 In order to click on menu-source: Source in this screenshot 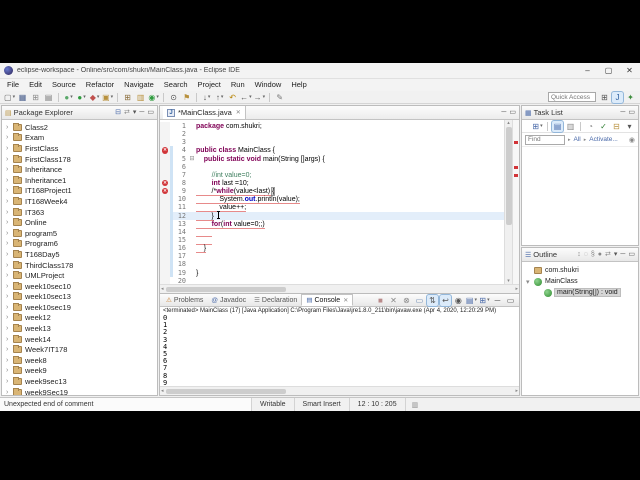, I will do `click(64, 85)`.